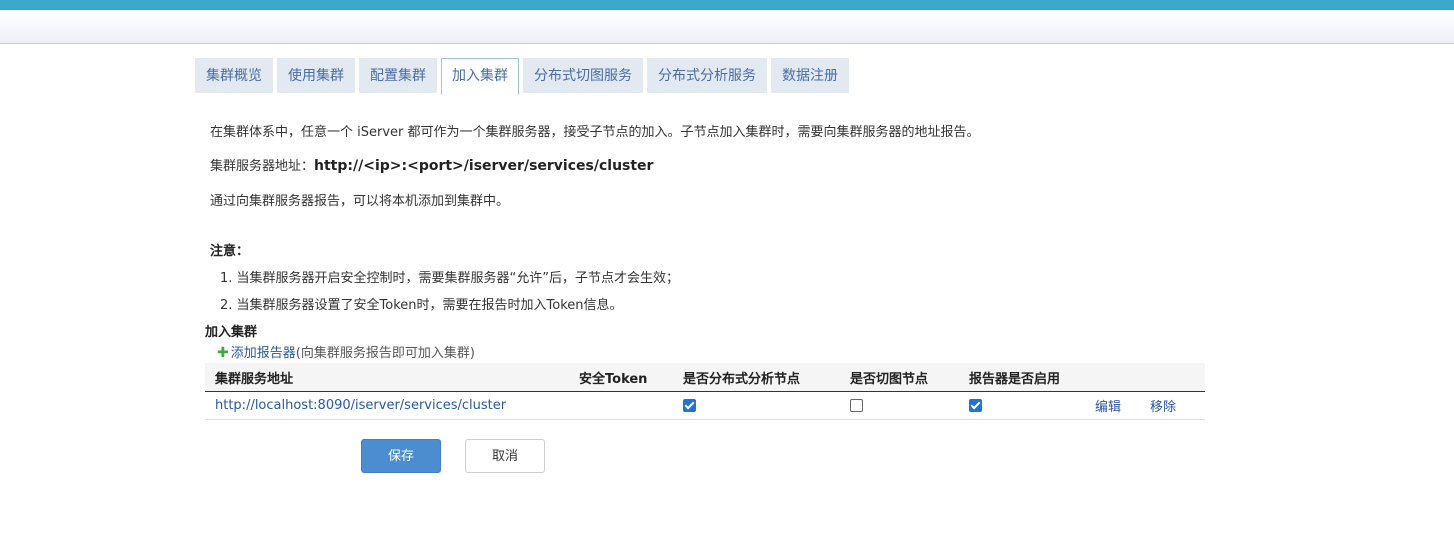 The height and width of the screenshot is (559, 1454). Describe the element at coordinates (231, 332) in the screenshot. I see `join-cluster-title: 加入集群` at that location.